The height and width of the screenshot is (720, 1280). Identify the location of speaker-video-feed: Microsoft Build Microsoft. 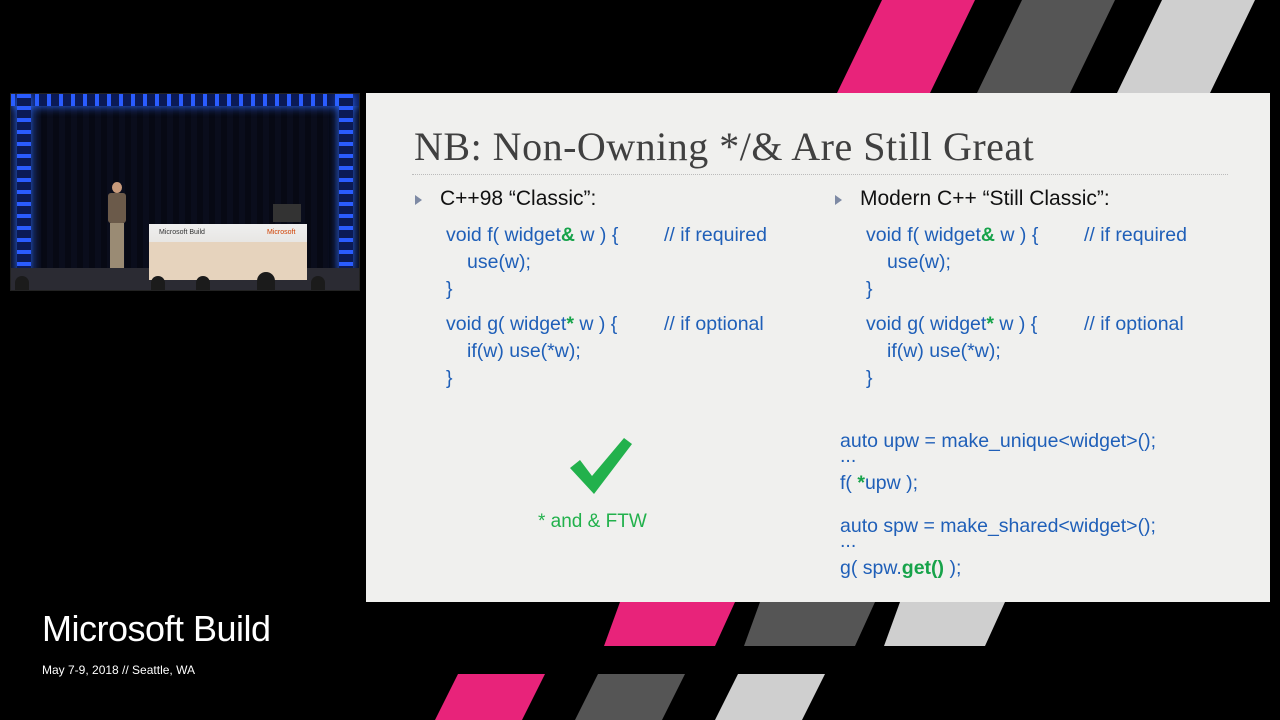
(185, 192).